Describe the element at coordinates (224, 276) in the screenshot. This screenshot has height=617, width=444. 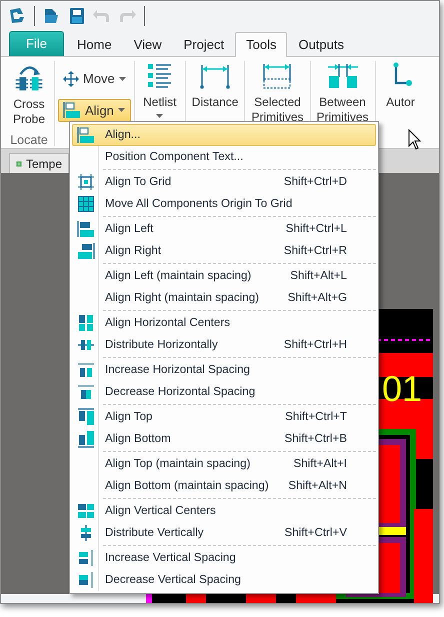
I see `menu-item: Align Left (maintain spacing) Shift+Alt+L` at that location.